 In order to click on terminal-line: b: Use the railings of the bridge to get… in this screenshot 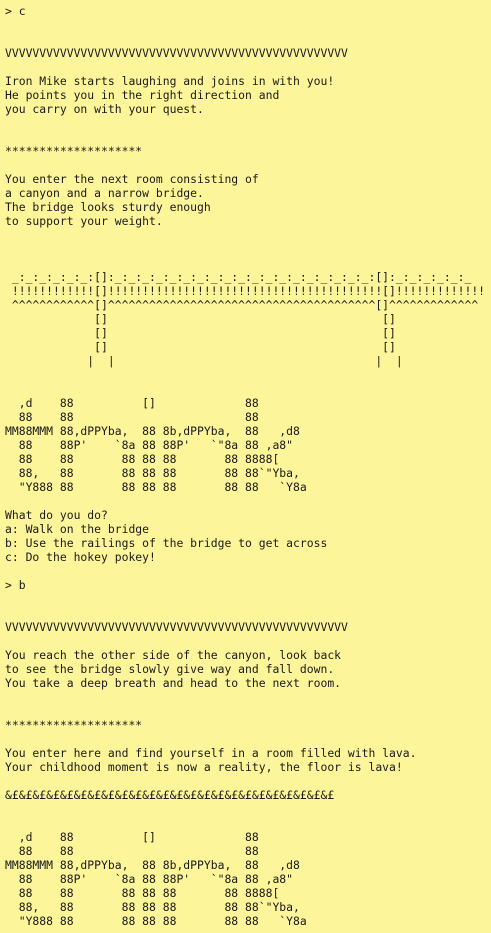, I will do `click(166, 543)`.